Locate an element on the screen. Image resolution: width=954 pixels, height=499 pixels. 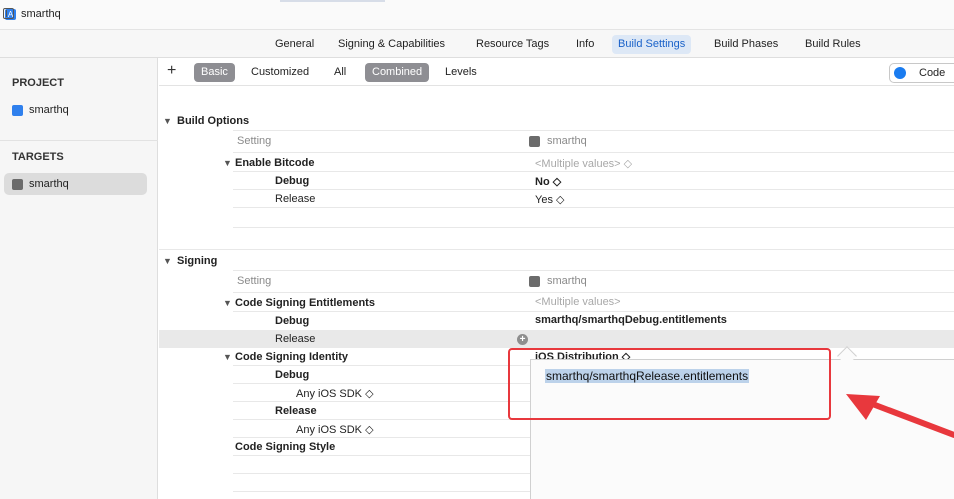
bitcode-debug-label: Debug is located at coordinates (292, 181).